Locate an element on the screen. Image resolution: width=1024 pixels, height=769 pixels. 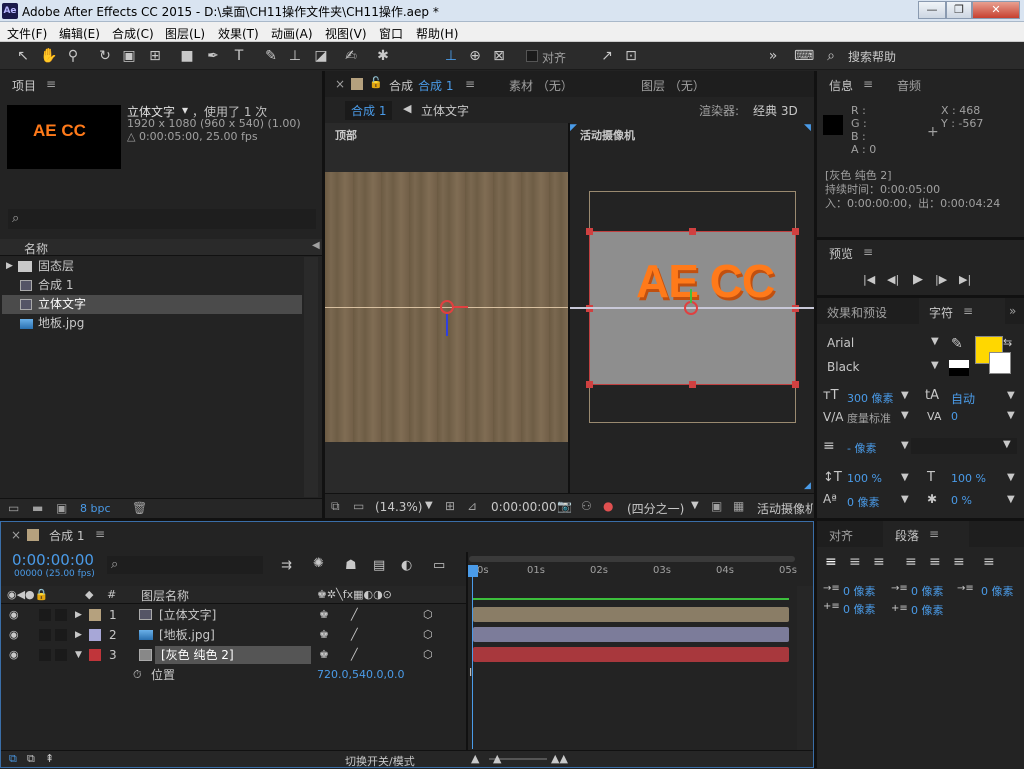
tab-effects-presets: 效果和预设 is located at coordinates (857, 312).